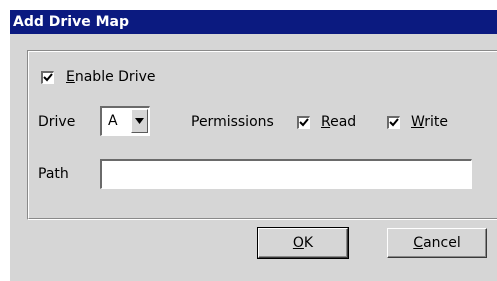 The width and height of the screenshot is (497, 281). Describe the element at coordinates (286, 174) in the screenshot. I see `path-input` at that location.